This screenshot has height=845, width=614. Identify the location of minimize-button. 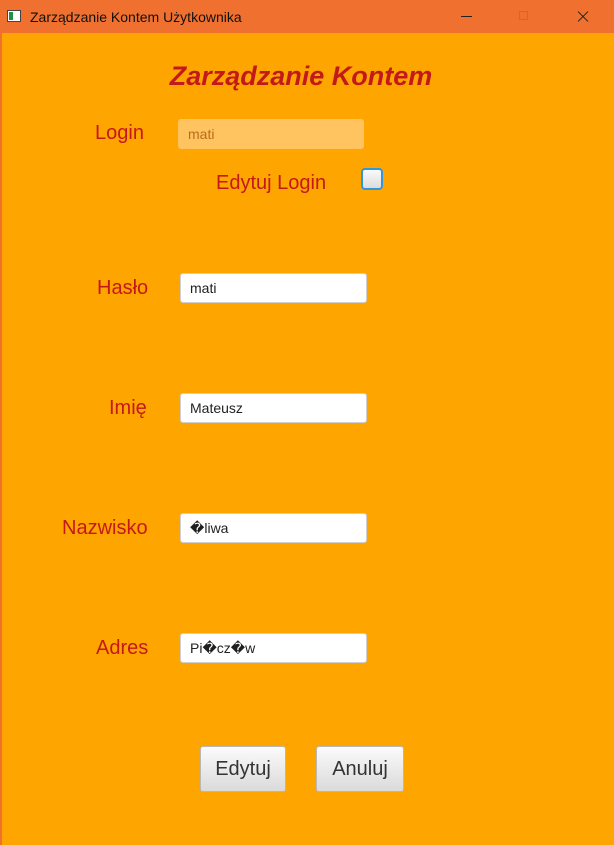
(467, 16).